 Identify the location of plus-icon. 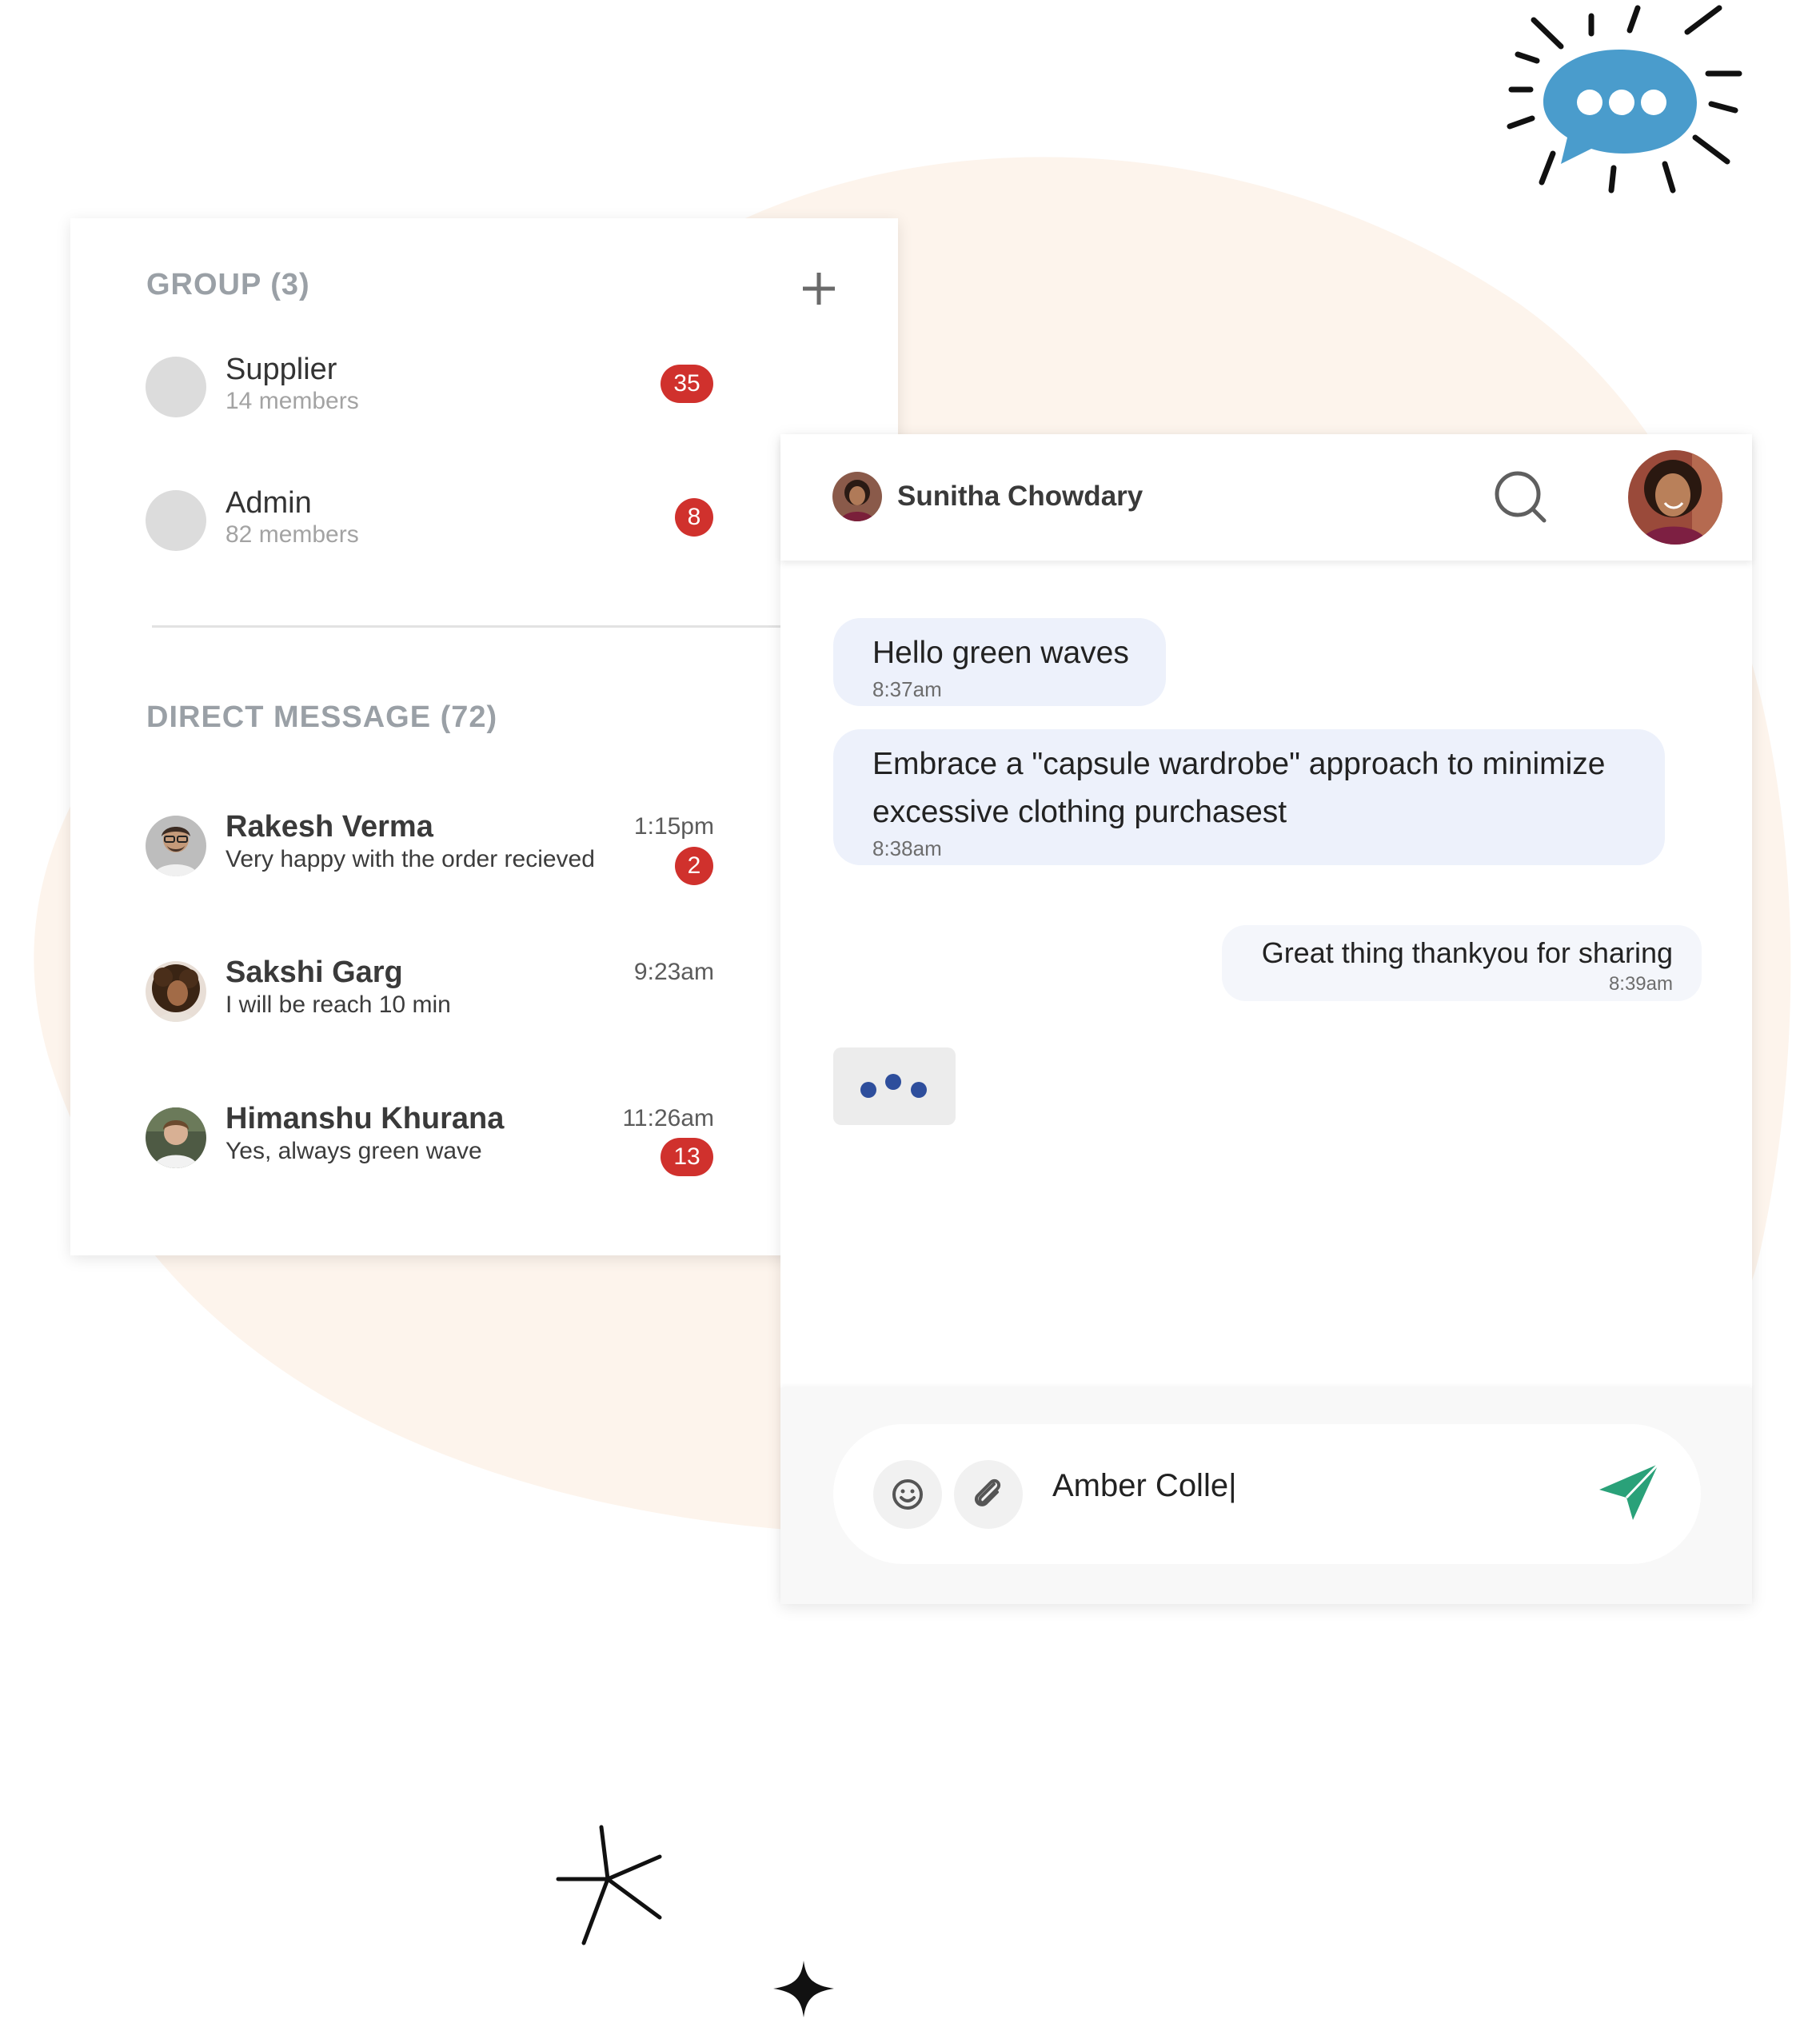
(819, 289).